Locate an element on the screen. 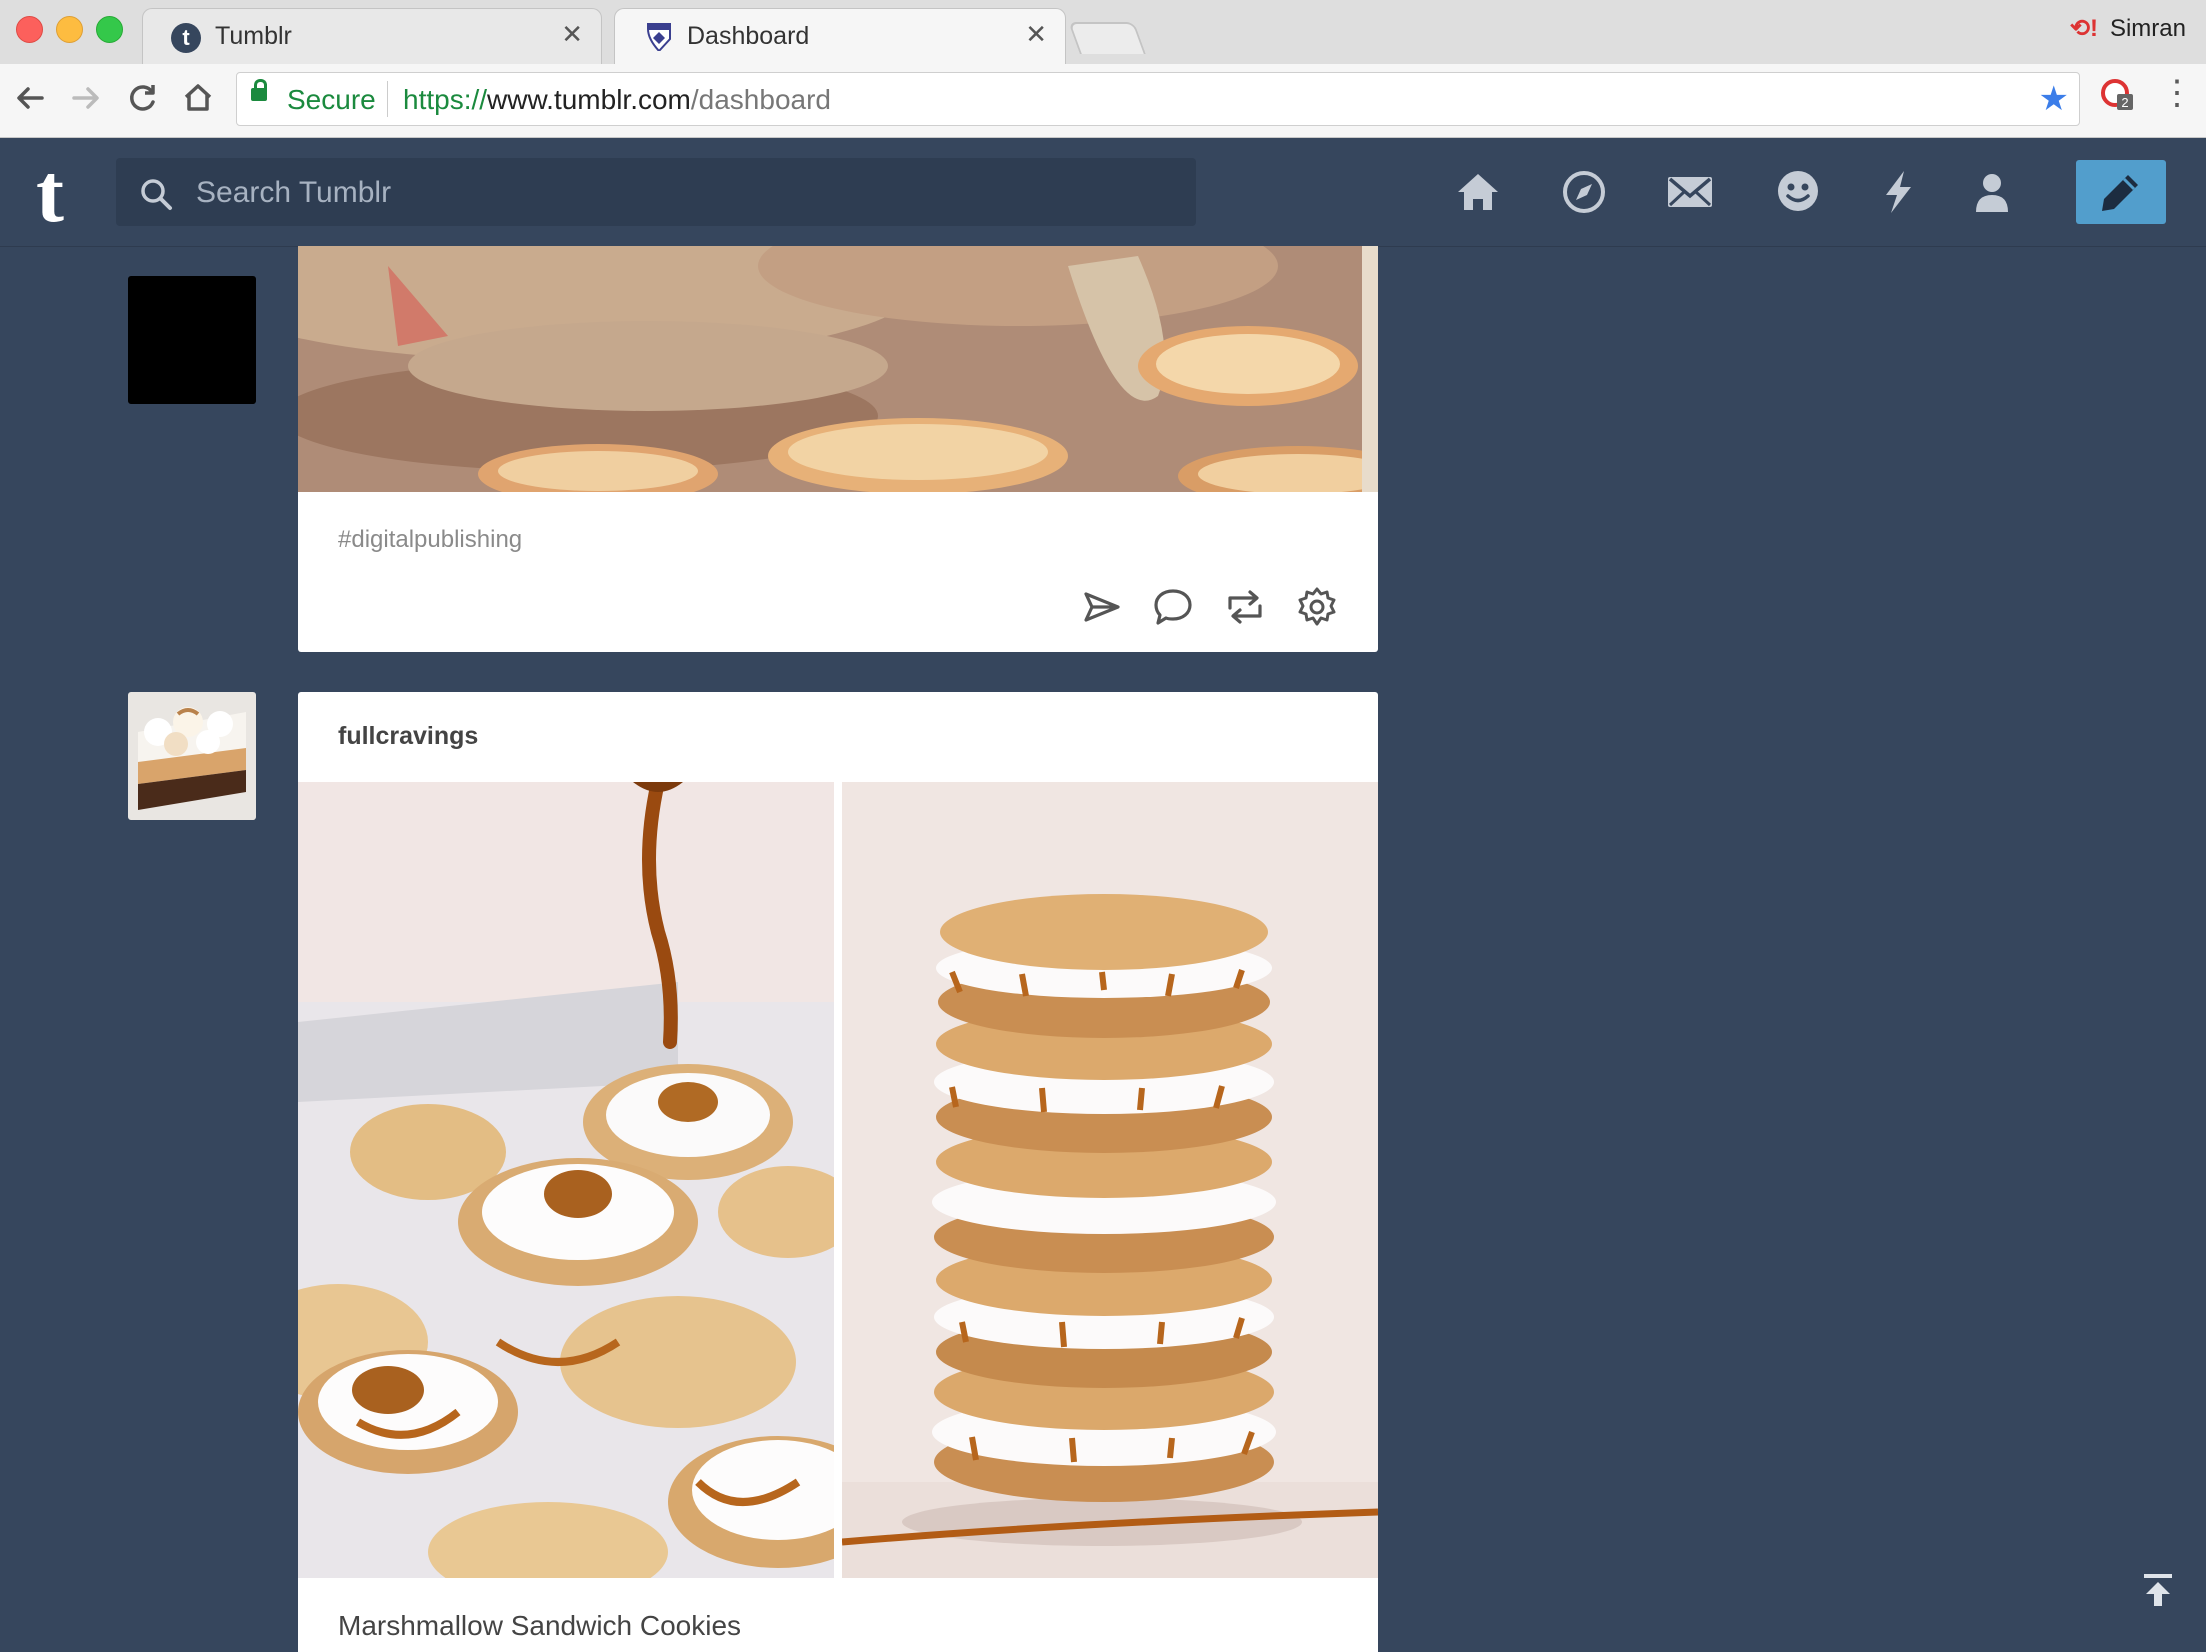 The width and height of the screenshot is (2206, 1652). share-icon is located at coordinates (1101, 607).